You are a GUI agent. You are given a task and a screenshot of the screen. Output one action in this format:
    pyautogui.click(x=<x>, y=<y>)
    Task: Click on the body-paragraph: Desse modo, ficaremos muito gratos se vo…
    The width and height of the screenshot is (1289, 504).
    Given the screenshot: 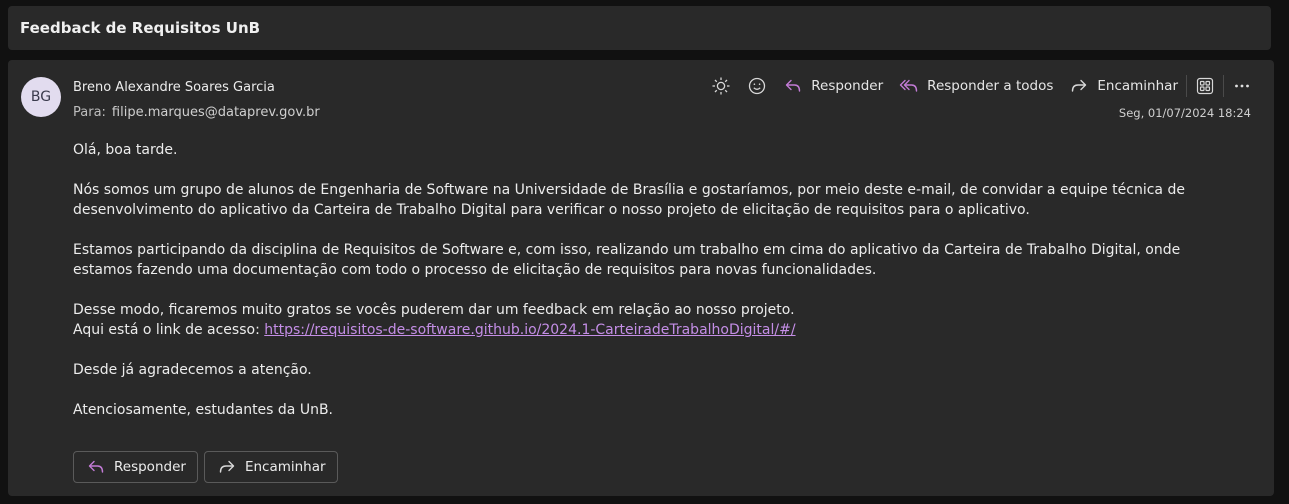 What is the action you would take?
    pyautogui.click(x=434, y=310)
    